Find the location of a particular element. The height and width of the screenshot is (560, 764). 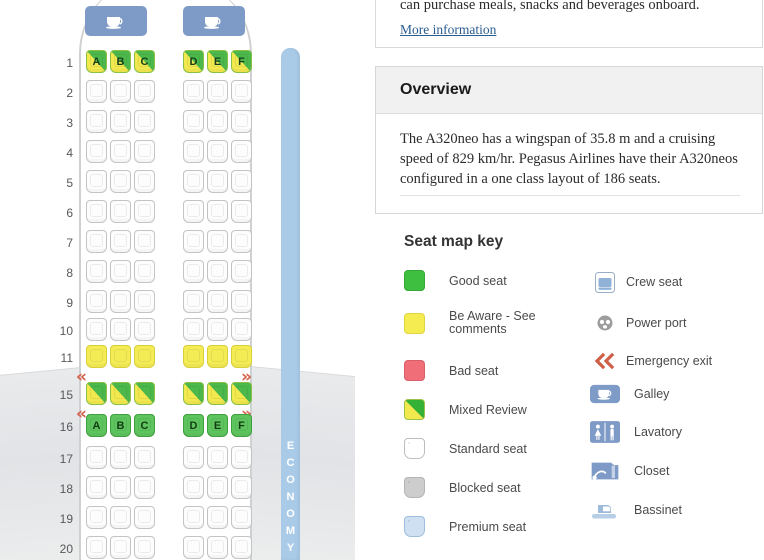

seat-20C is located at coordinates (144, 547).